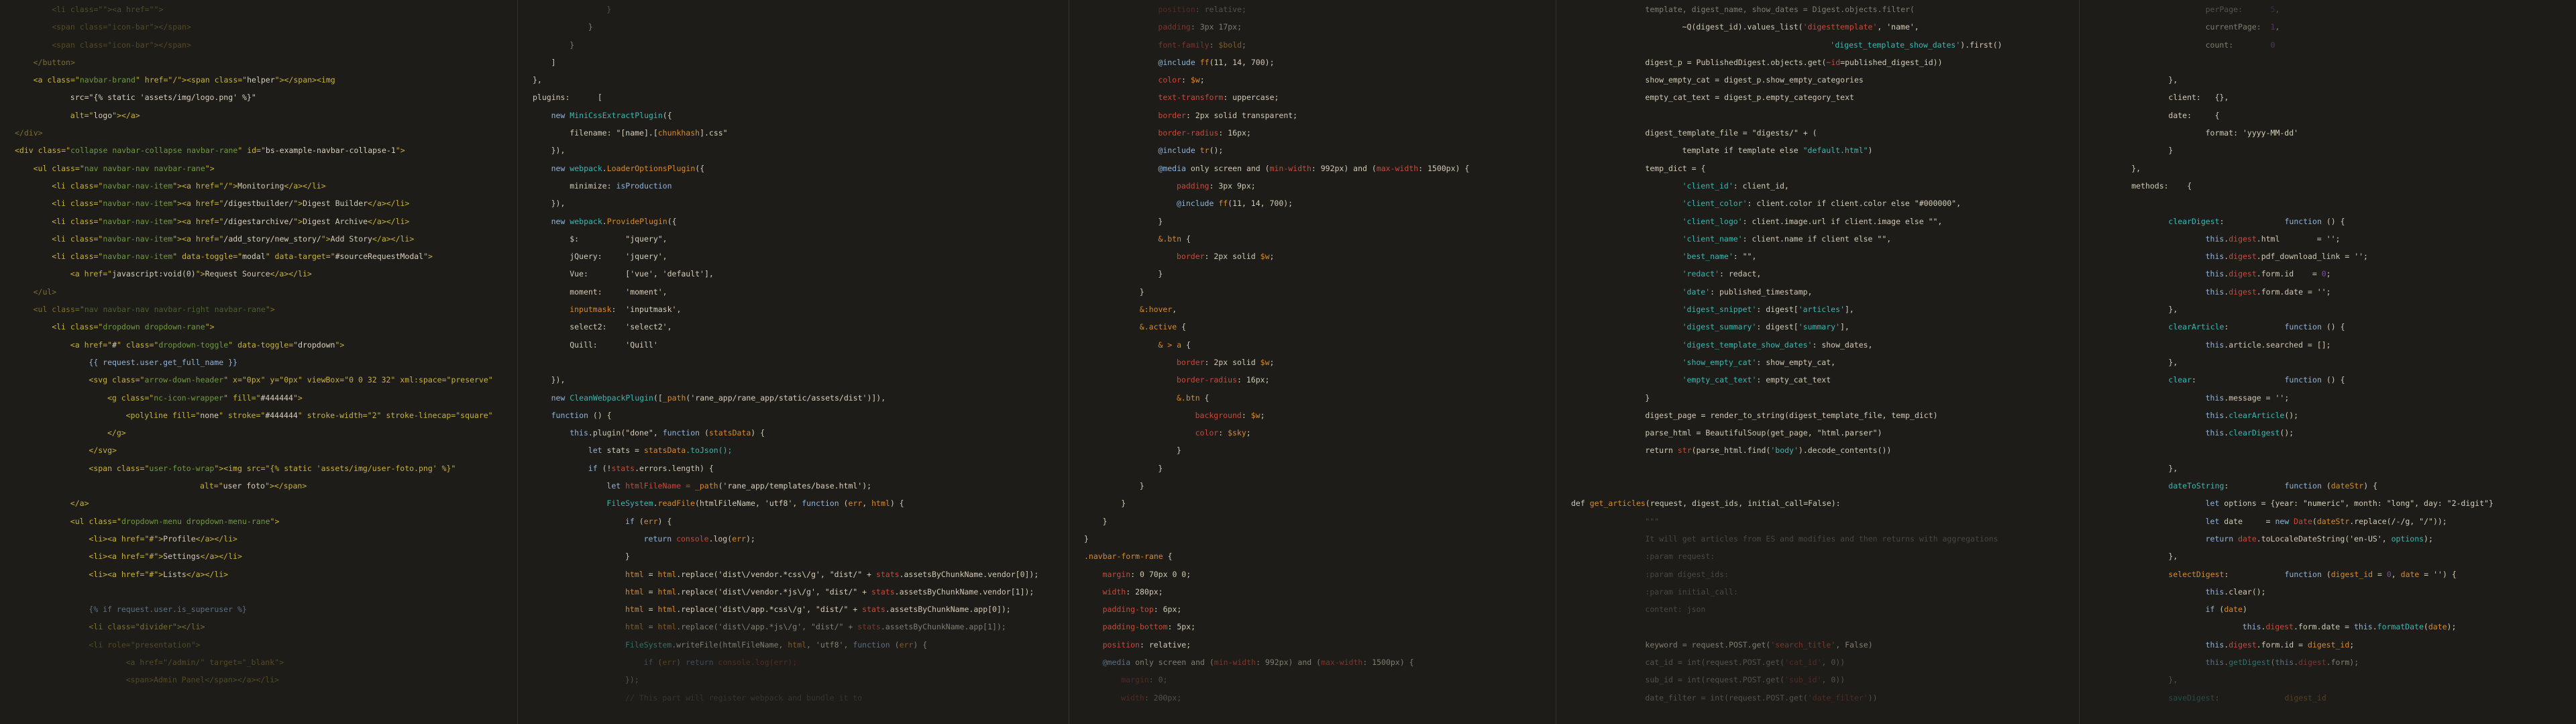  I want to click on code-line: """, so click(1825, 521).